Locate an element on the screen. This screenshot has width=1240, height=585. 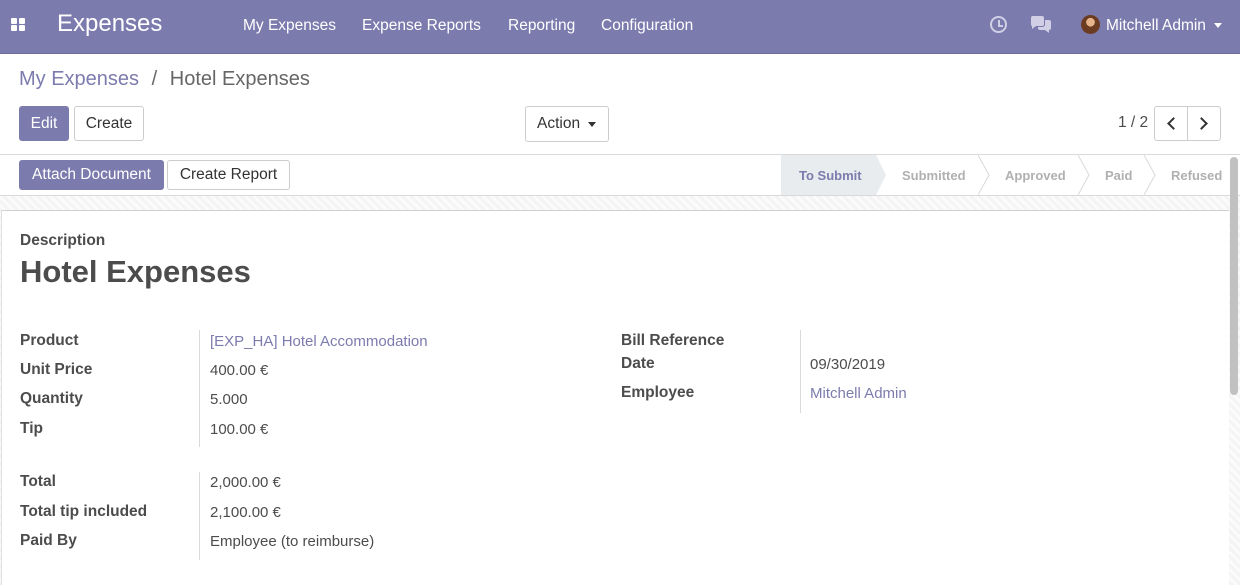
attach-document-button: Attach Document is located at coordinates (91, 175).